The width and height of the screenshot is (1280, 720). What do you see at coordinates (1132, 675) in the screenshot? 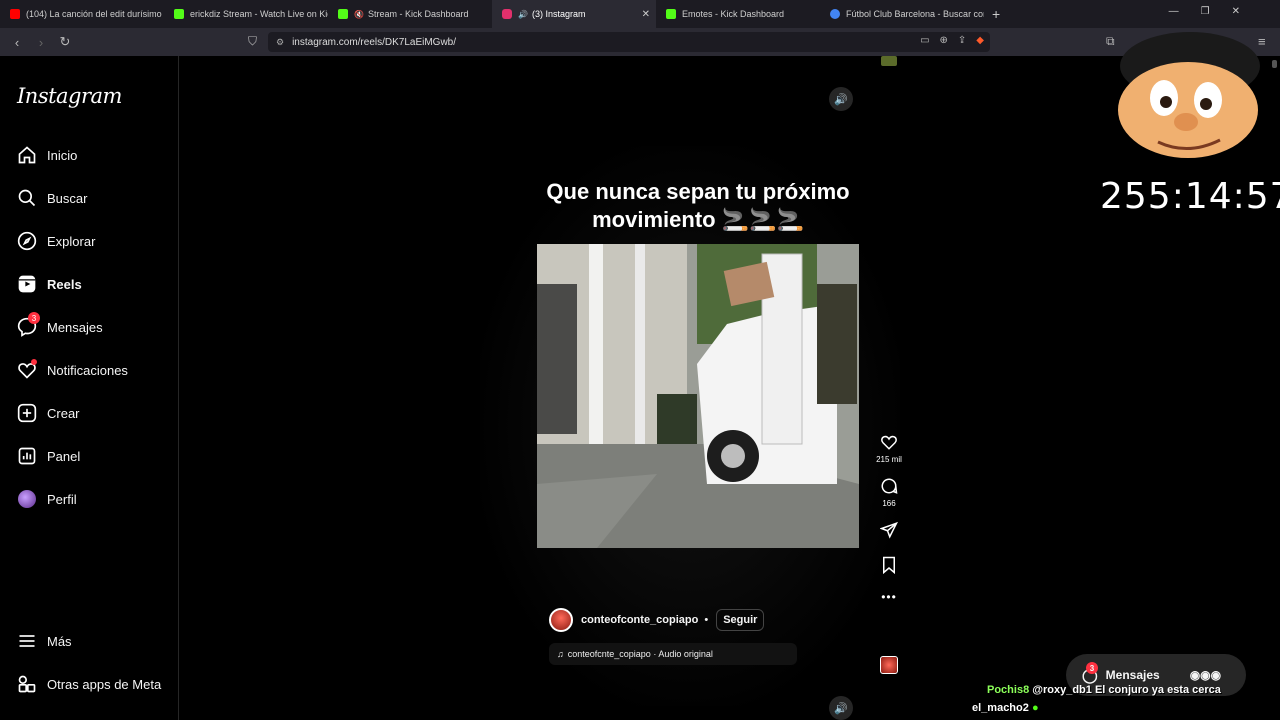
I see `messages-label: Mensajes` at bounding box center [1132, 675].